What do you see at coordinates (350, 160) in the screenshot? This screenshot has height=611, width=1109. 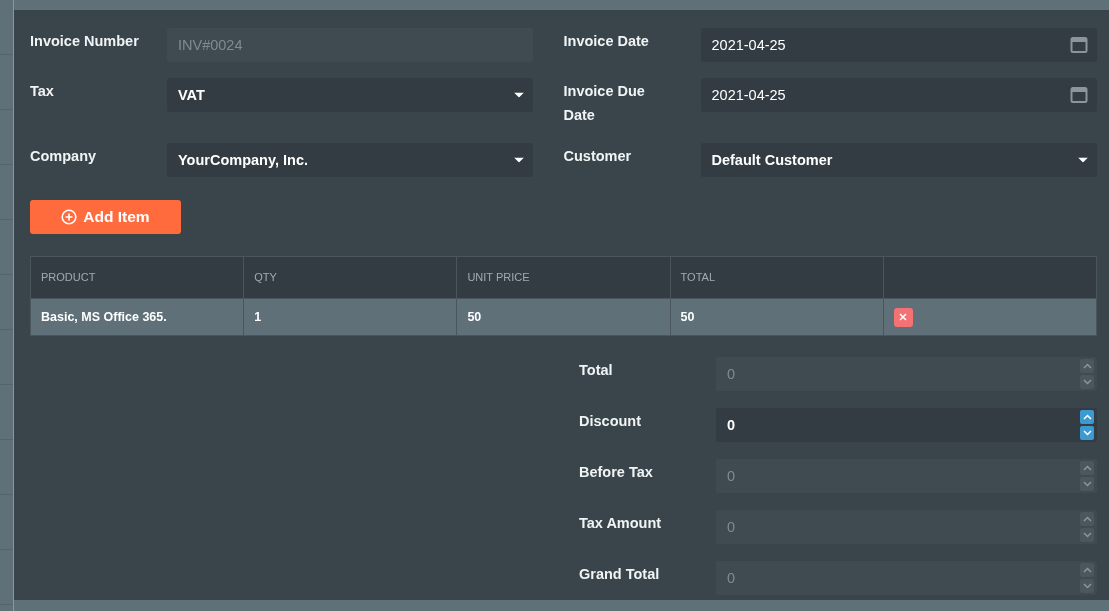 I see `dropdown-field: YourCompany, Inc.` at bounding box center [350, 160].